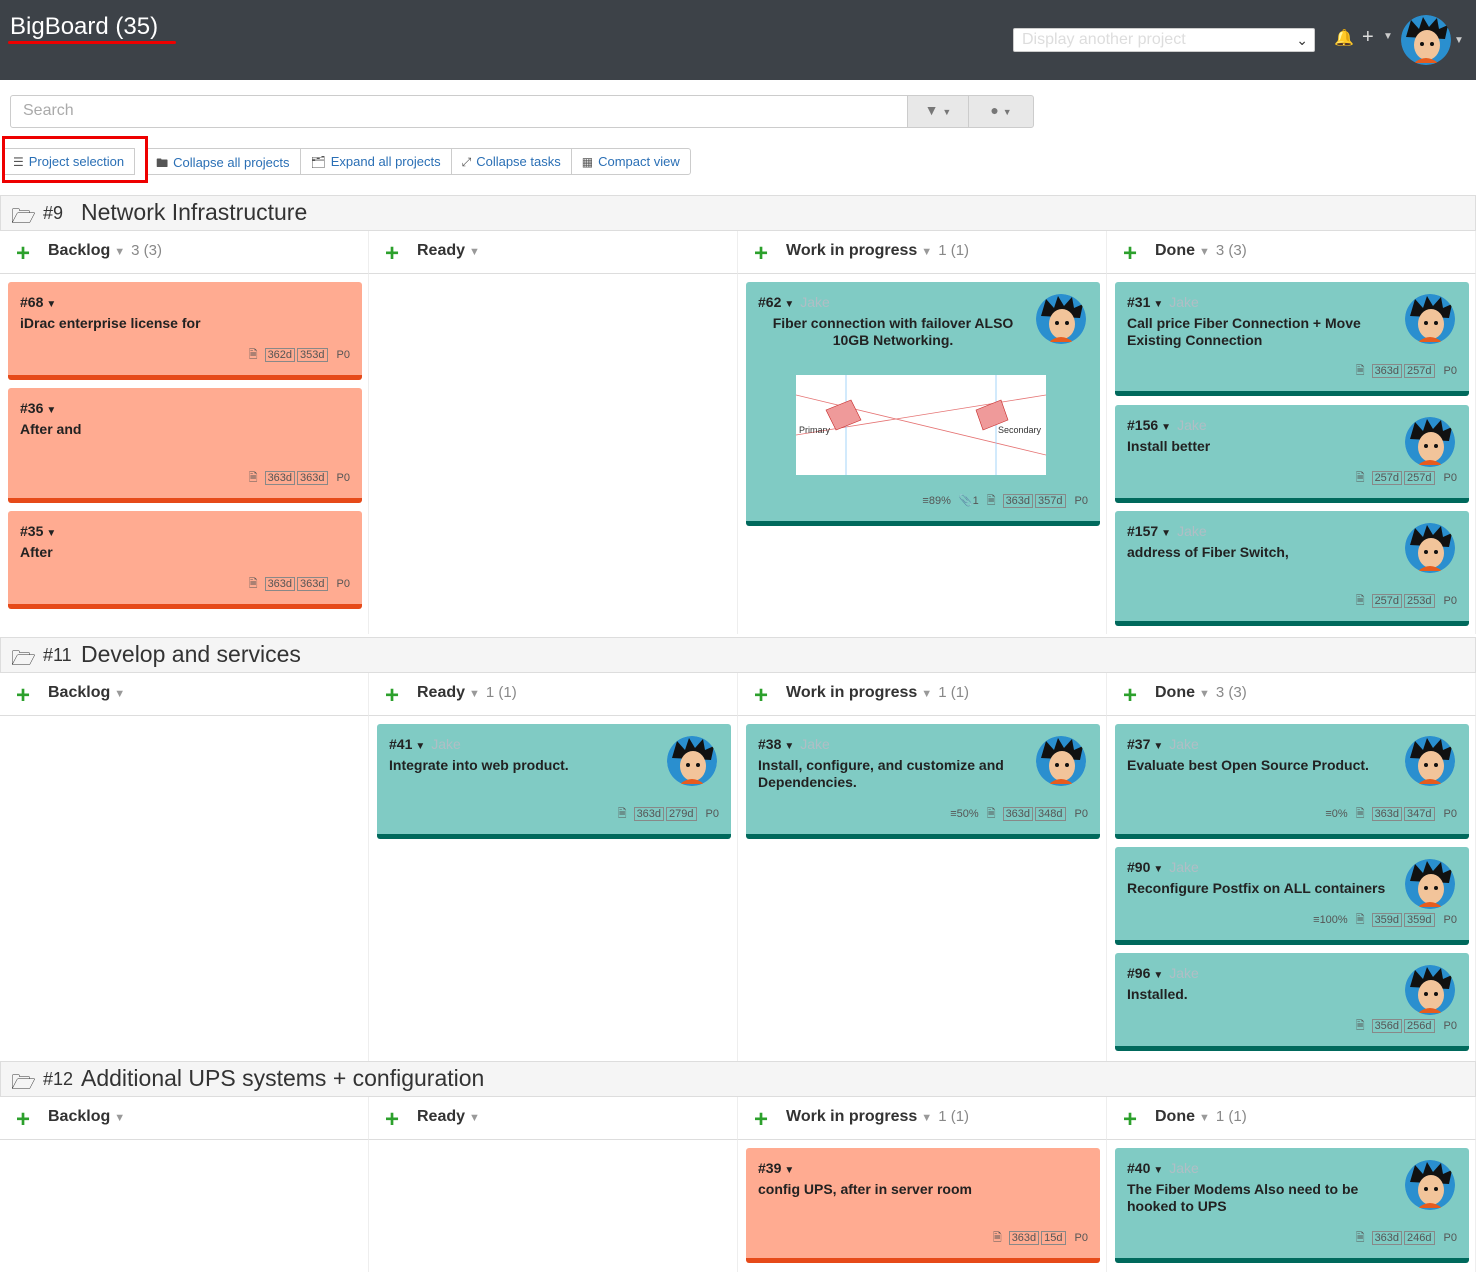 This screenshot has height=1272, width=1476. What do you see at coordinates (1292, 1002) in the screenshot?
I see `task-card: #96 ▼ Jake Installed. 🗎 356d 256d P0` at bounding box center [1292, 1002].